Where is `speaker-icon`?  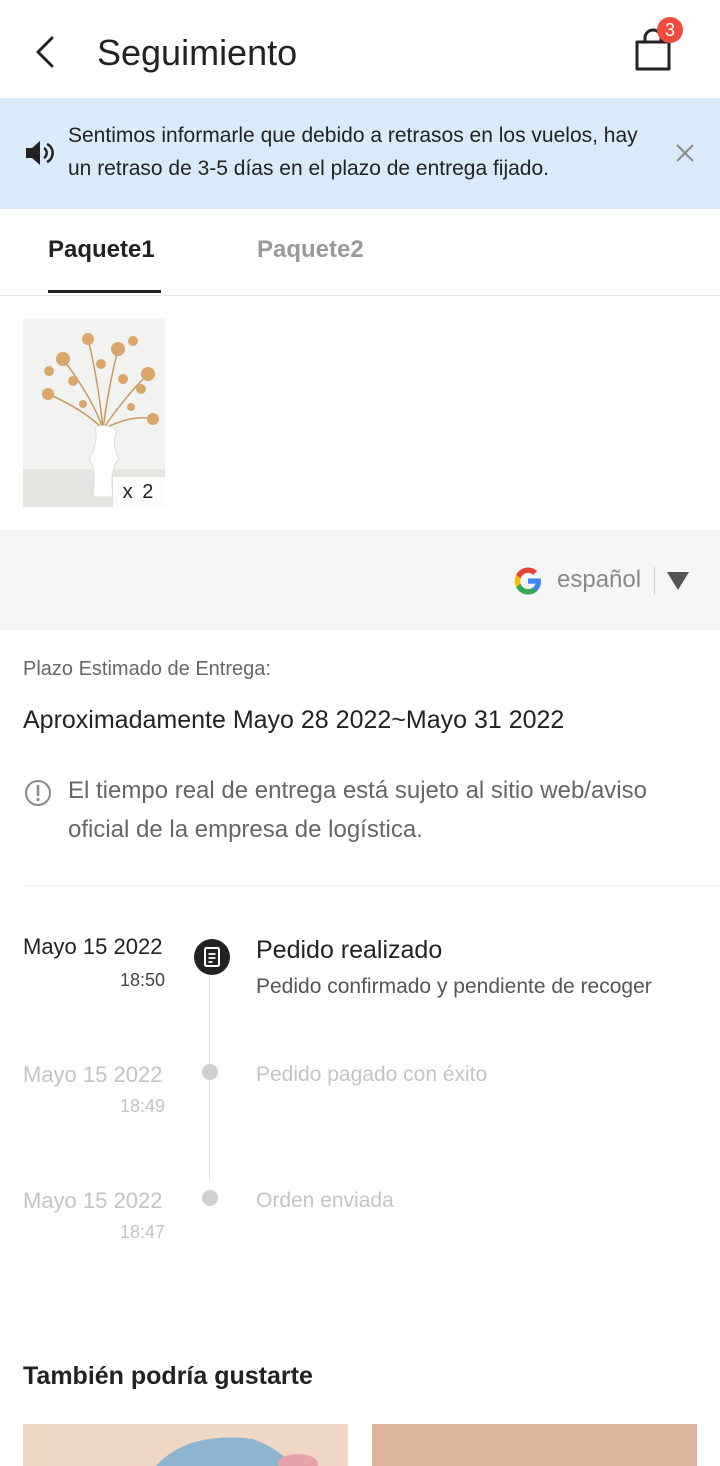 speaker-icon is located at coordinates (39, 153).